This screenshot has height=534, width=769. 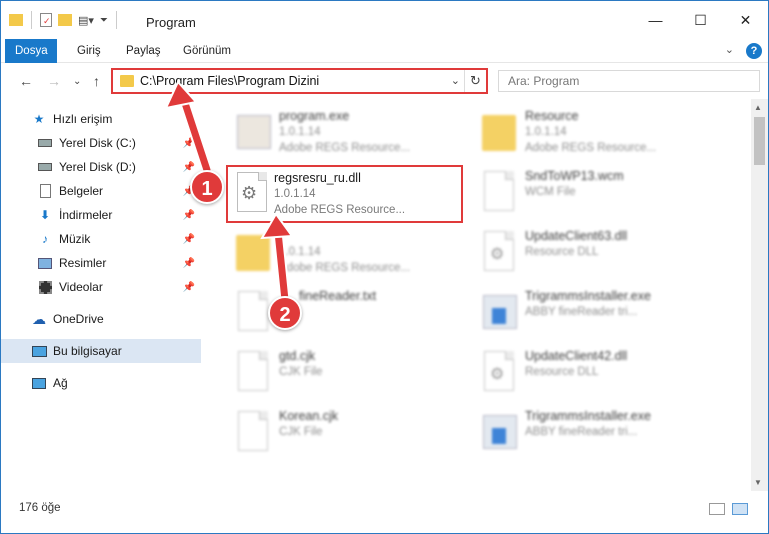 What do you see at coordinates (101, 239) in the screenshot?
I see `sidebar-item-muzik: ♪ Müzik 📌` at bounding box center [101, 239].